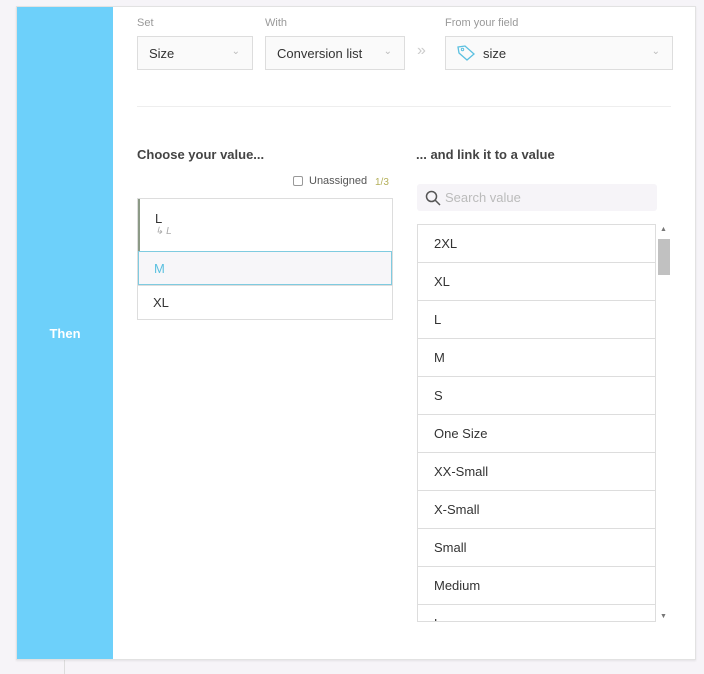  I want to click on list-item: One Size, so click(536, 434).